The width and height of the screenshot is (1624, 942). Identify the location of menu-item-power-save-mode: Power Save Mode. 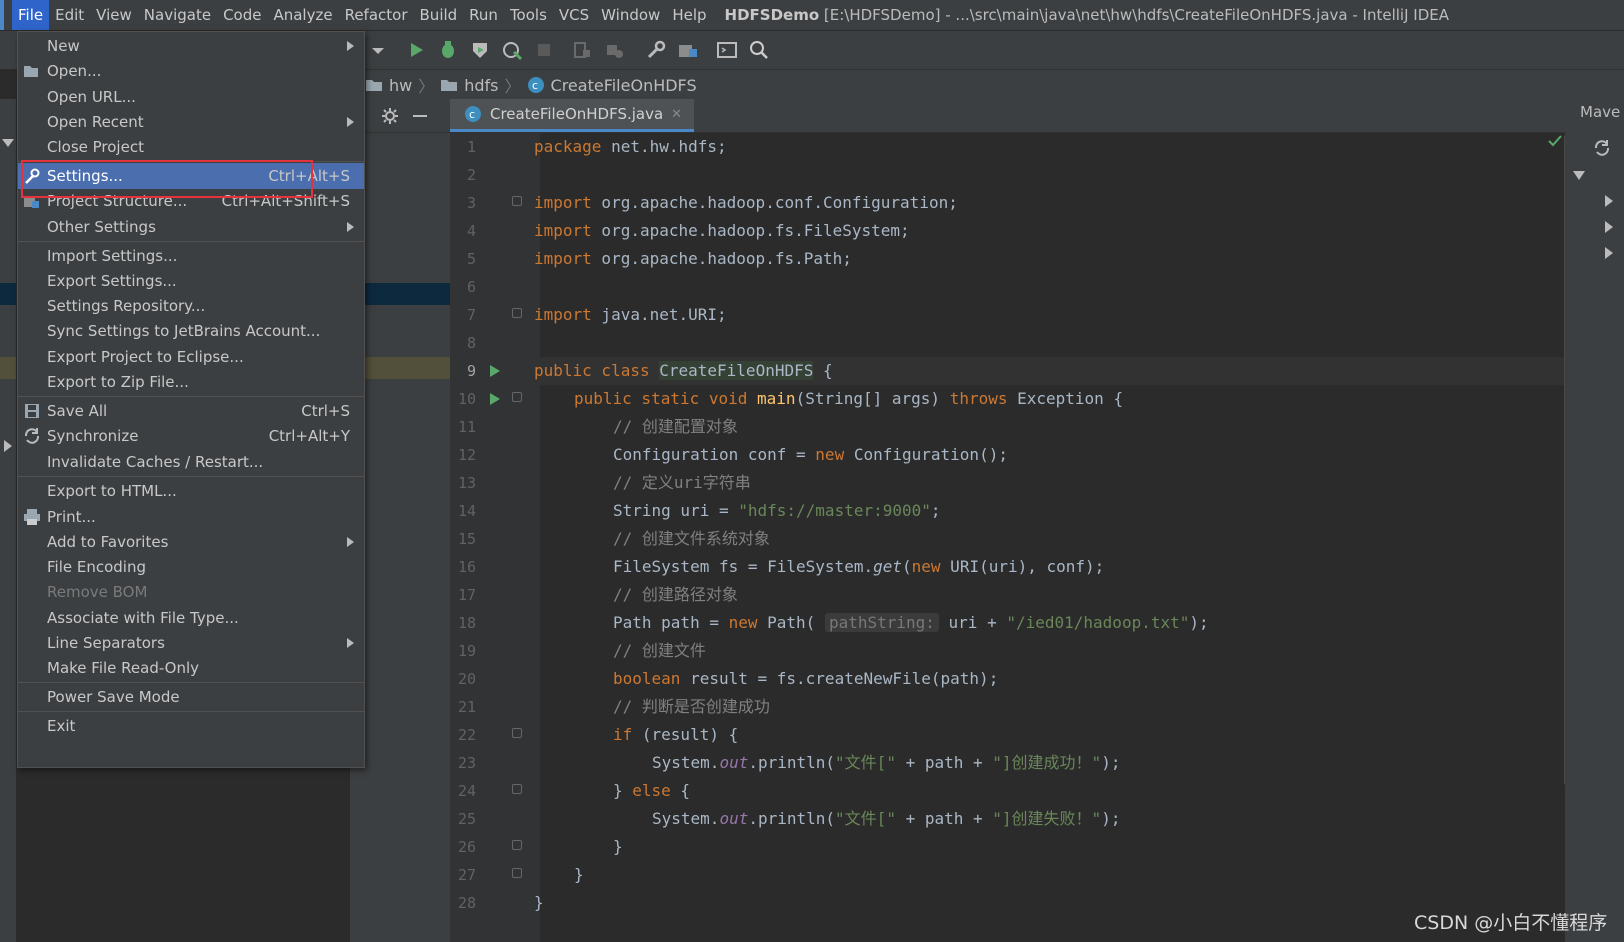
(191, 697).